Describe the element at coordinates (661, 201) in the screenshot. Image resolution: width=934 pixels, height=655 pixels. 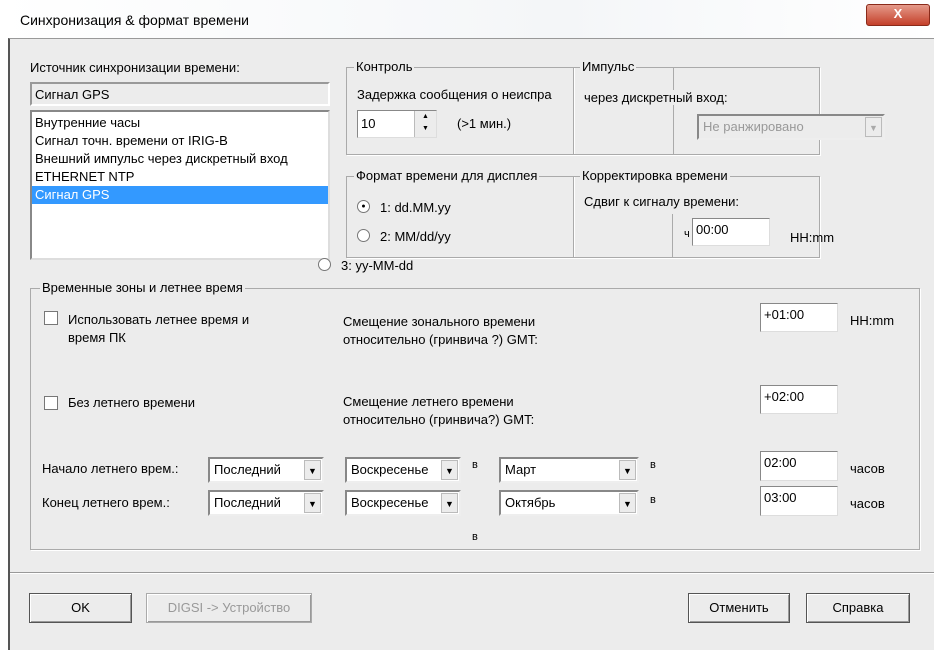
I see `shift-label: Сдвиг к сигналу времени:` at that location.